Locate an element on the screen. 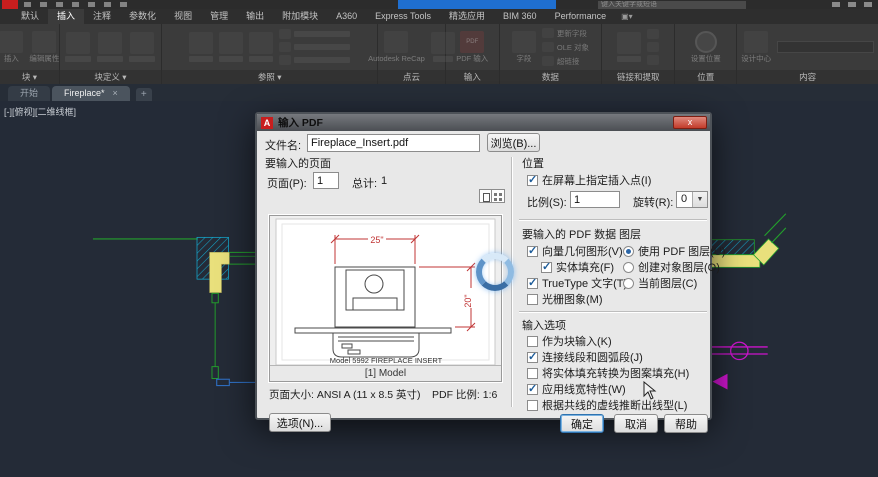 The width and height of the screenshot is (878, 477). panel-label-content: 内容 is located at coordinates (807, 77).